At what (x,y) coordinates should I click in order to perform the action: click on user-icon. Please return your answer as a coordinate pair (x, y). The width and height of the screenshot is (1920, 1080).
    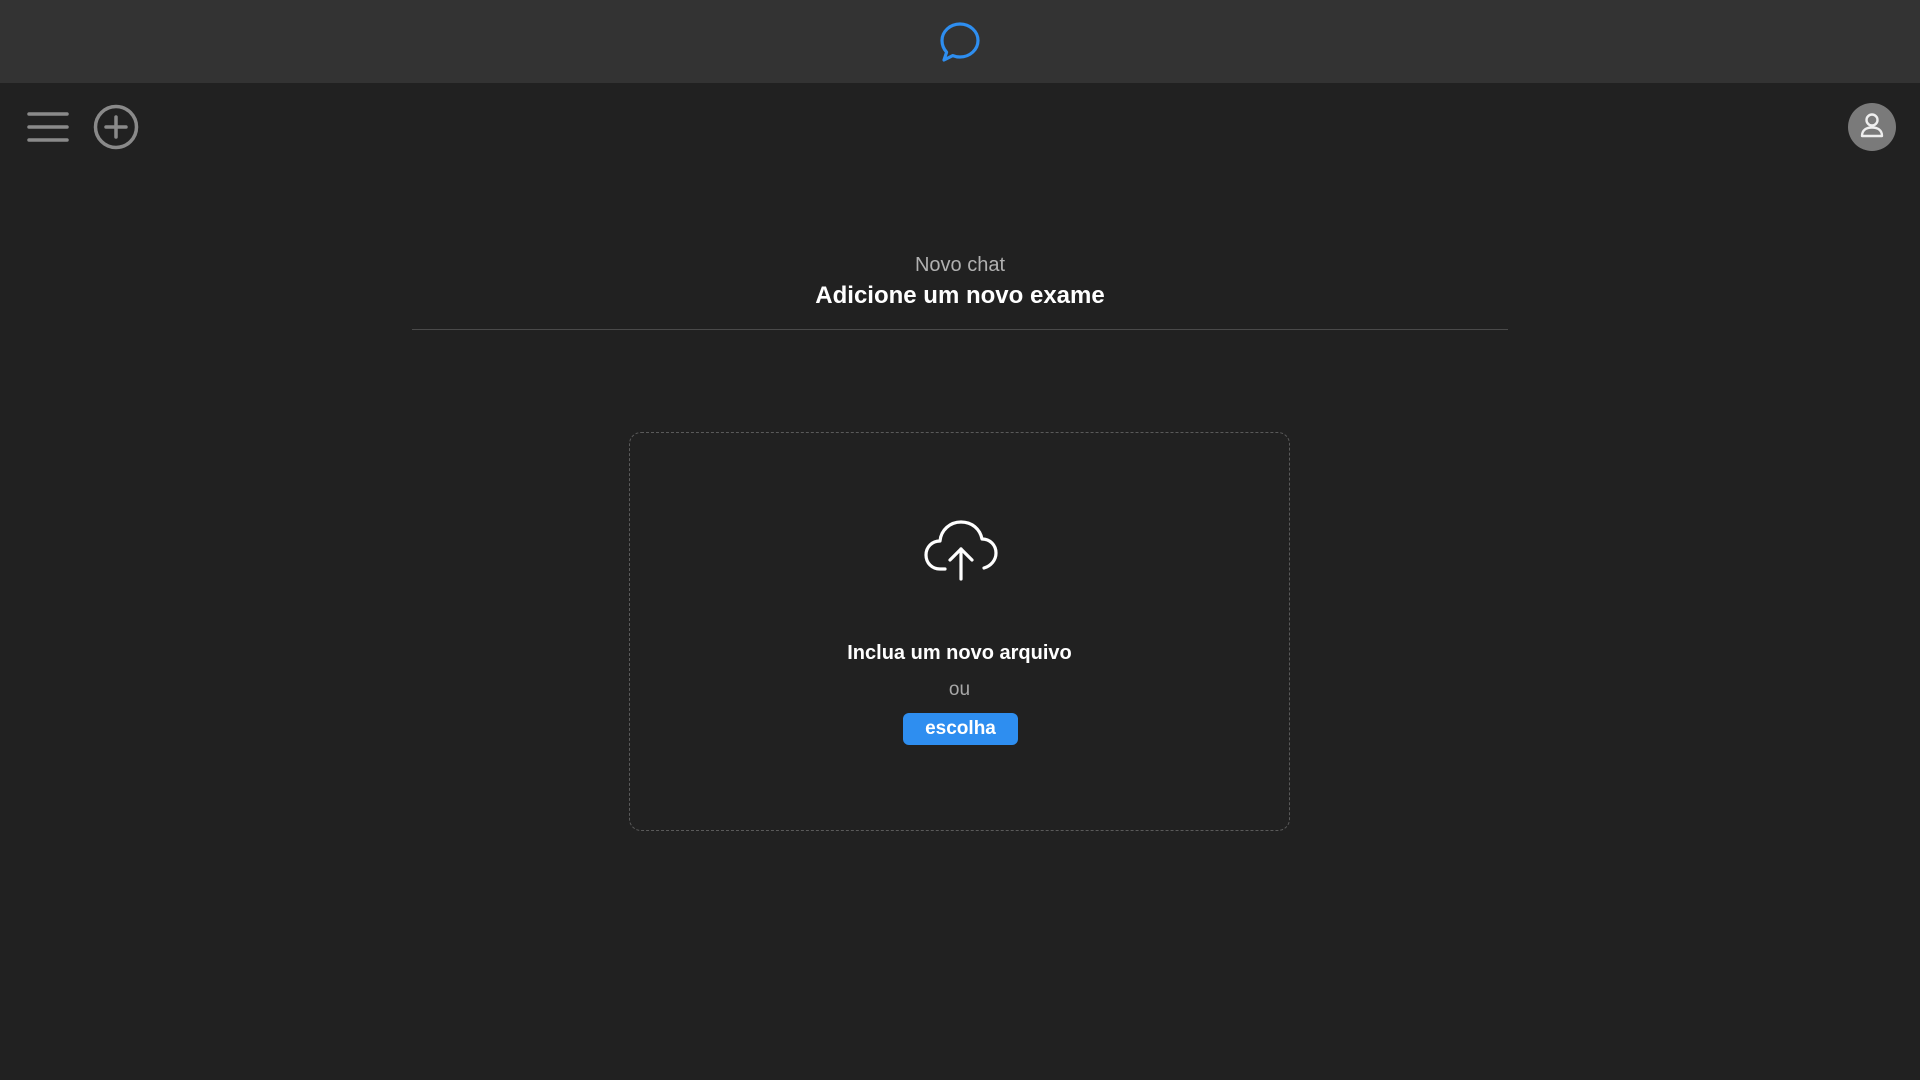
    Looking at the image, I should click on (1872, 127).